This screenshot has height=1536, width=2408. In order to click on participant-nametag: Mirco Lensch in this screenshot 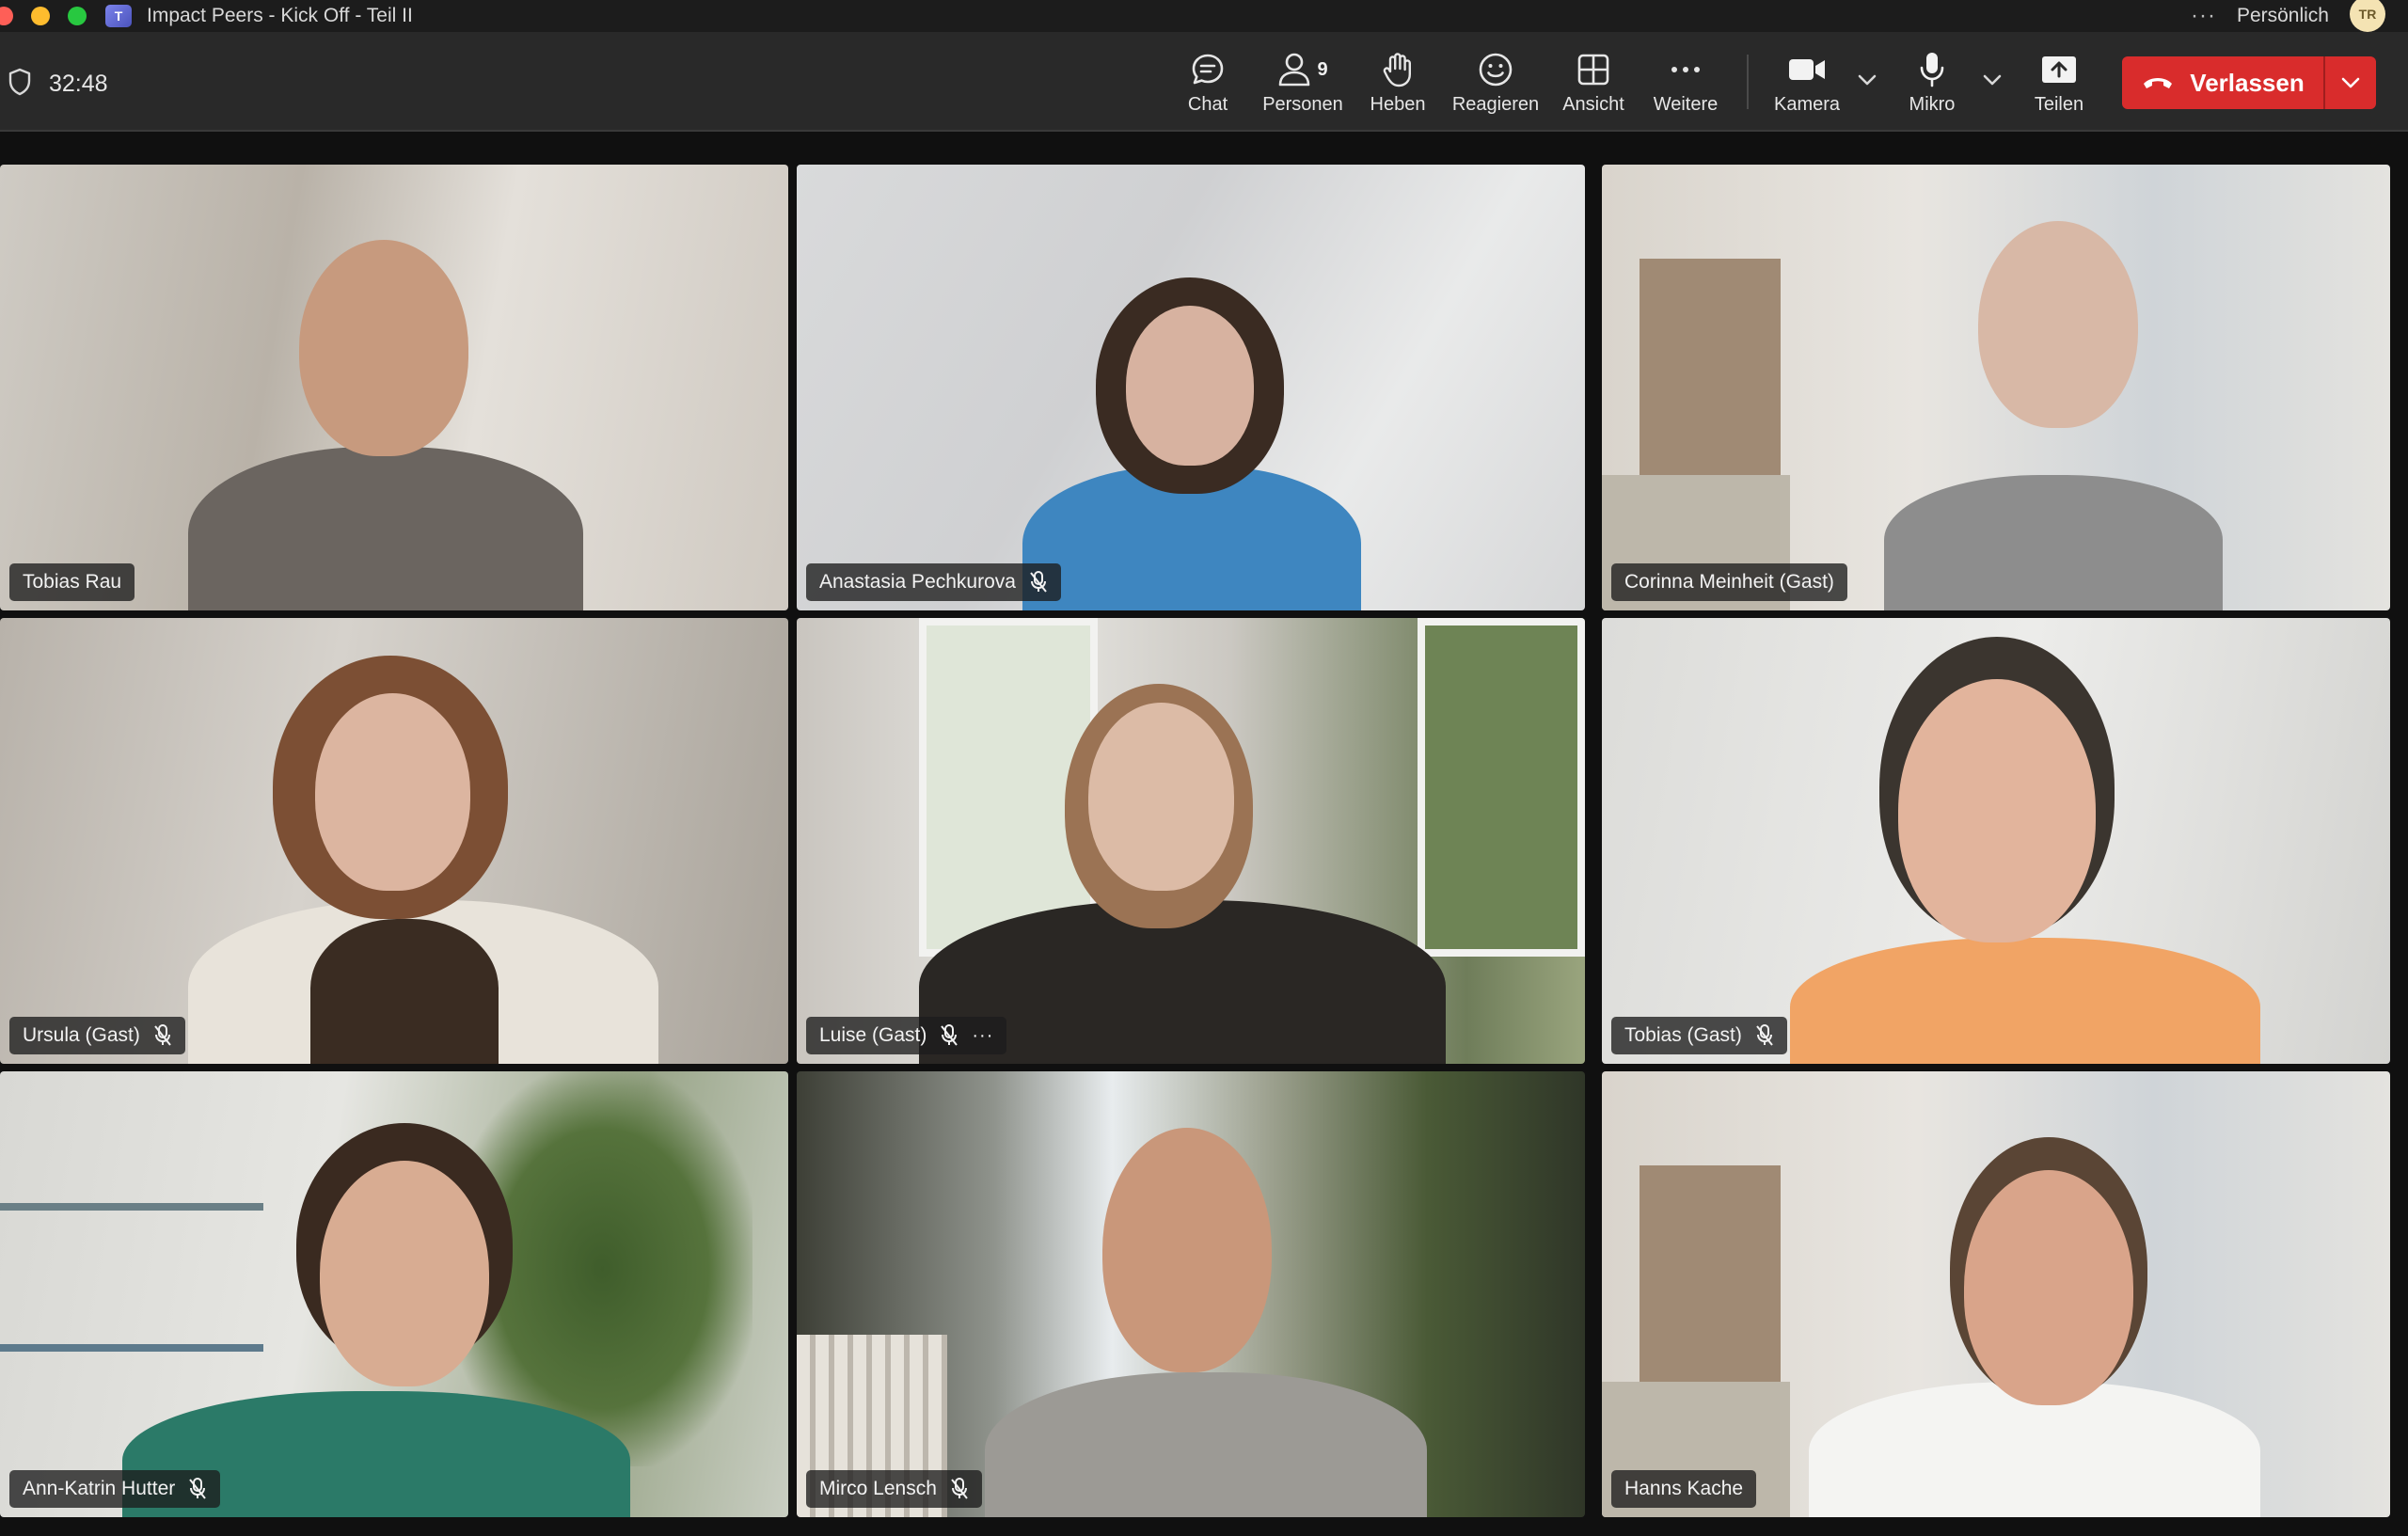, I will do `click(894, 1489)`.